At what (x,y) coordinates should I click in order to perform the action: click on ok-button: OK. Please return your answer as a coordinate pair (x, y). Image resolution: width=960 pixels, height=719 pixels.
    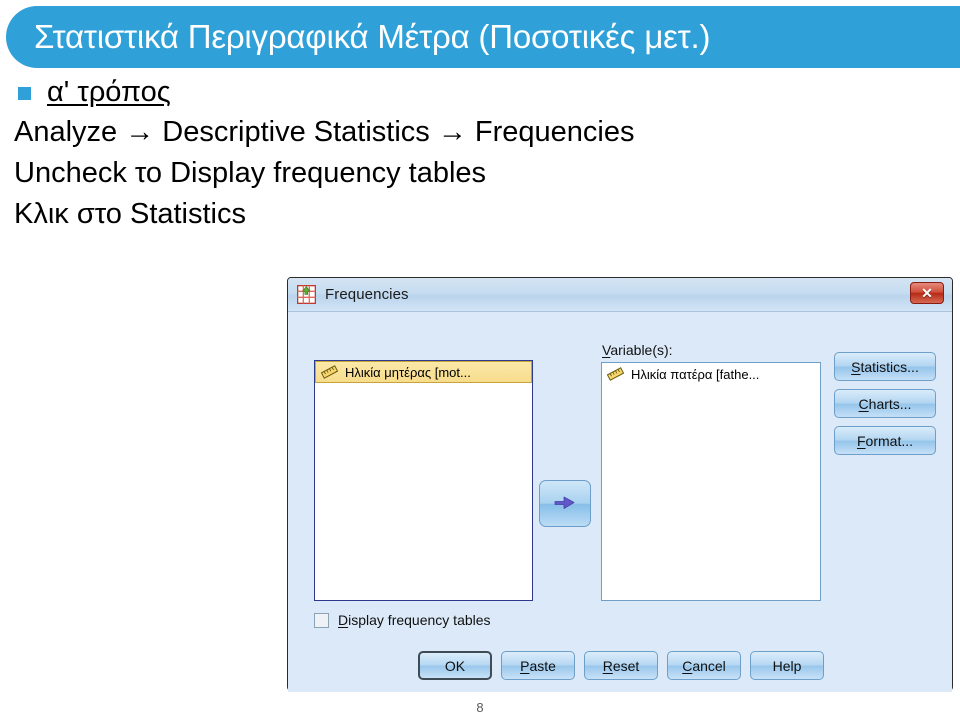
    Looking at the image, I should click on (455, 665).